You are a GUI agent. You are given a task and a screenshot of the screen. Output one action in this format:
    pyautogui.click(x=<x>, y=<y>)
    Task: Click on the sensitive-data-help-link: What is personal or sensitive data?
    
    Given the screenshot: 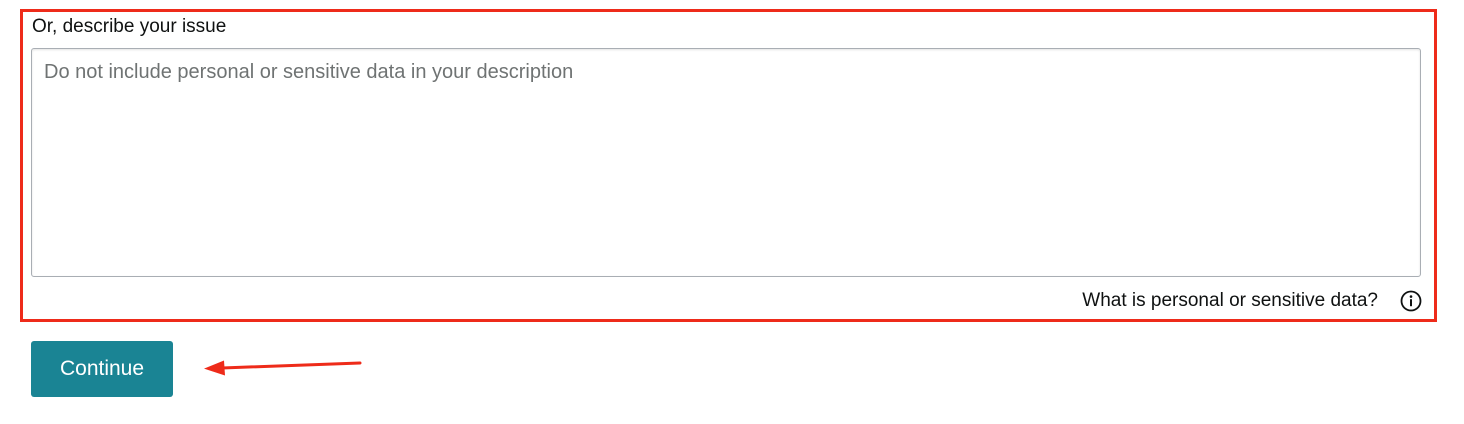 What is the action you would take?
    pyautogui.click(x=1230, y=301)
    